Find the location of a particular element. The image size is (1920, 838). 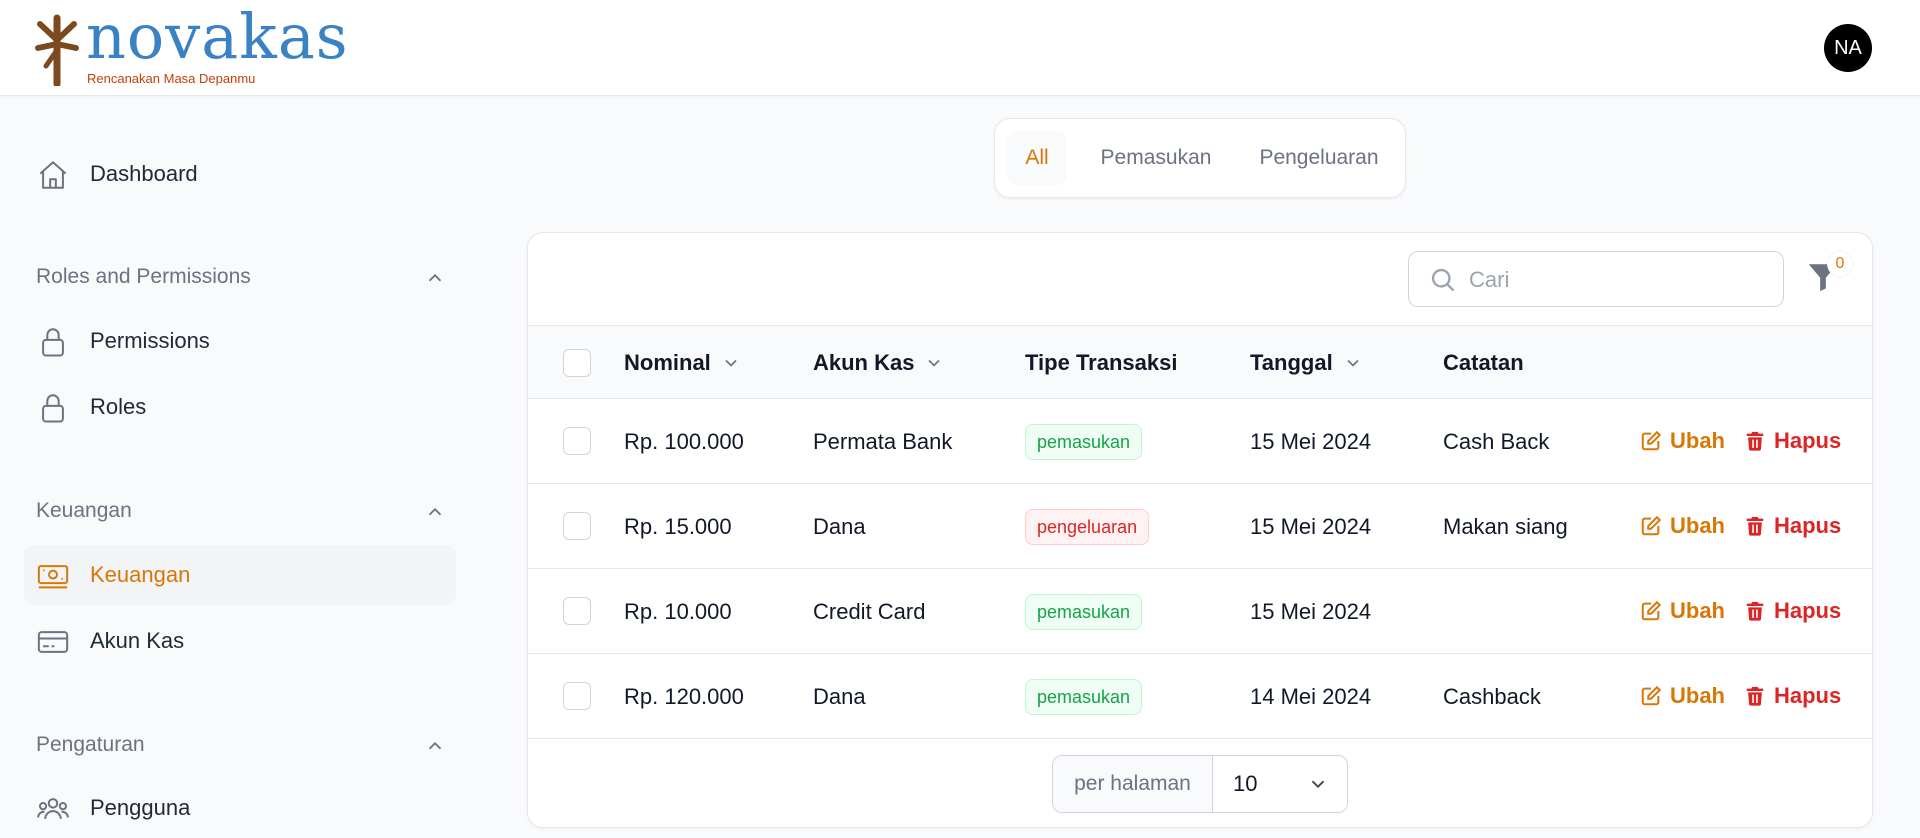

select-all-checkbox is located at coordinates (577, 363).